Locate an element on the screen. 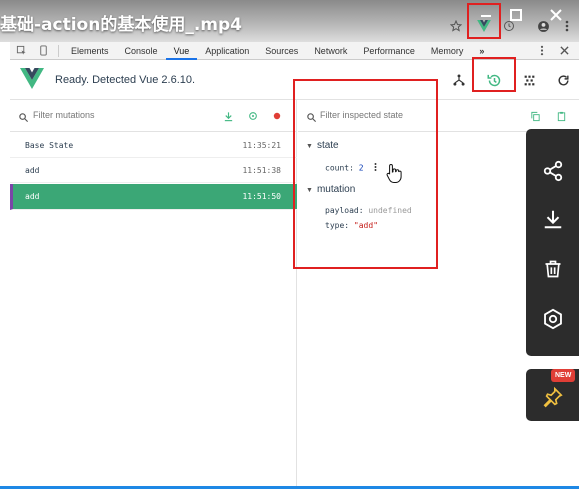 The width and height of the screenshot is (579, 489). vue-logo-icon is located at coordinates (32, 79).